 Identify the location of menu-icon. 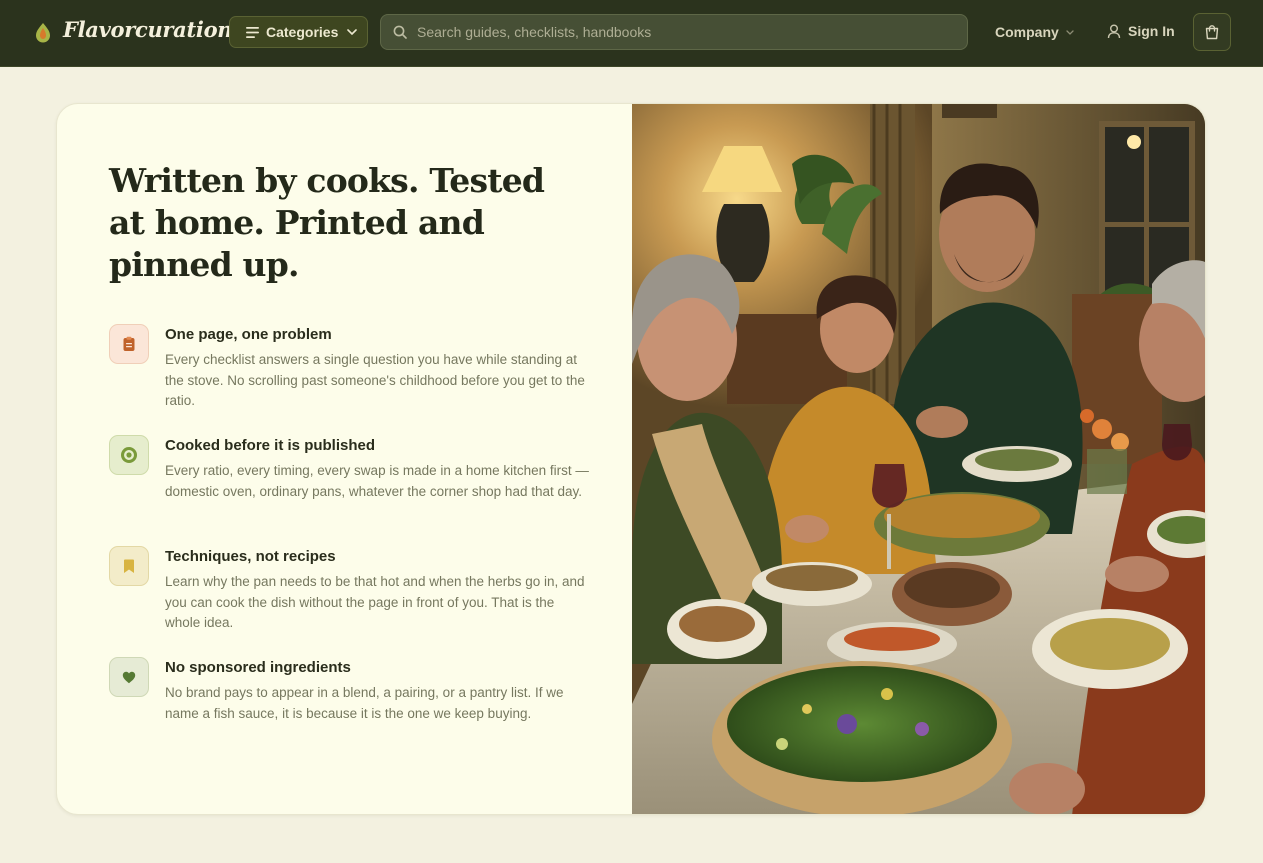
(252, 32).